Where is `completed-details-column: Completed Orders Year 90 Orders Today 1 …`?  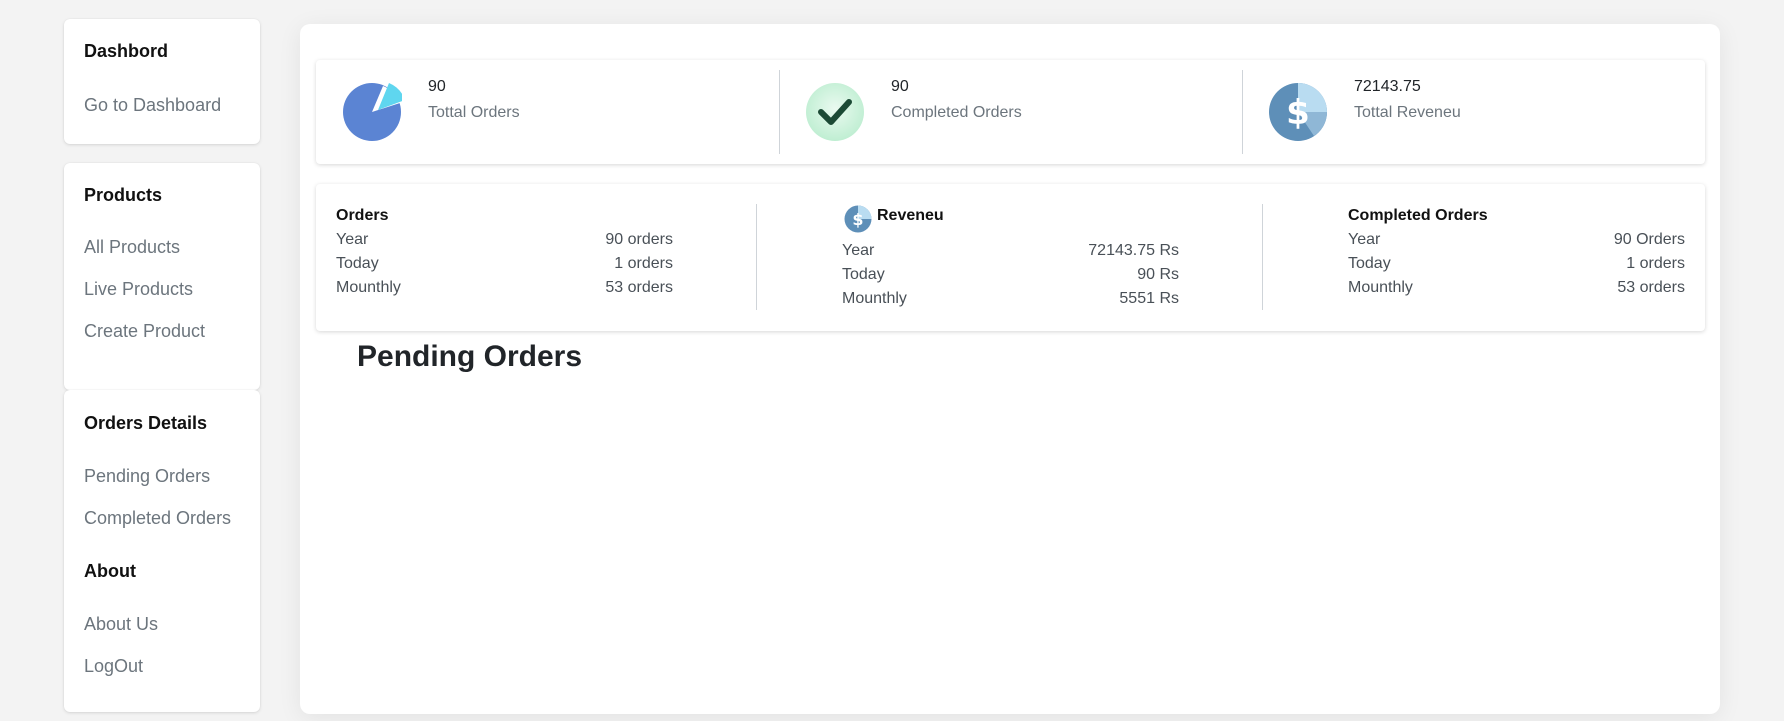
completed-details-column: Completed Orders Year 90 Orders Today 1 … is located at coordinates (1516, 257).